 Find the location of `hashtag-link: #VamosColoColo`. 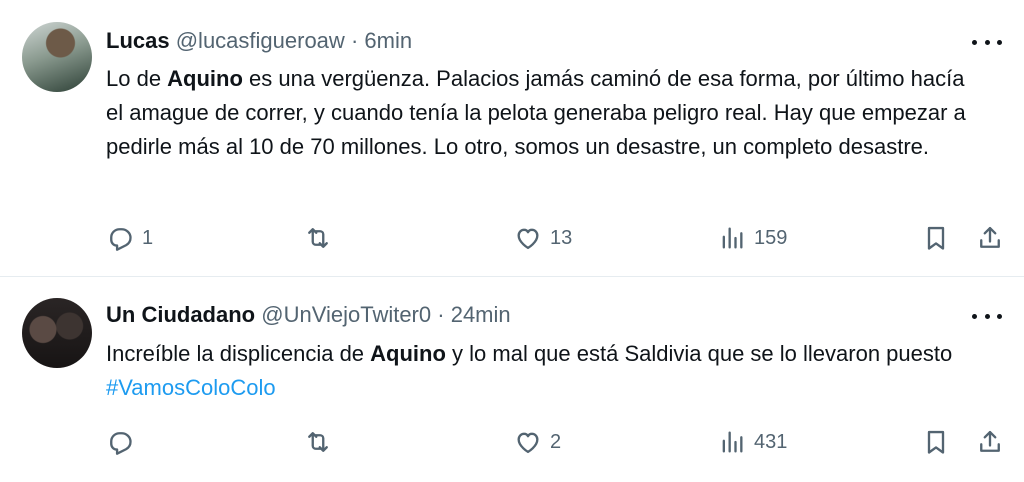

hashtag-link: #VamosColoColo is located at coordinates (191, 387).